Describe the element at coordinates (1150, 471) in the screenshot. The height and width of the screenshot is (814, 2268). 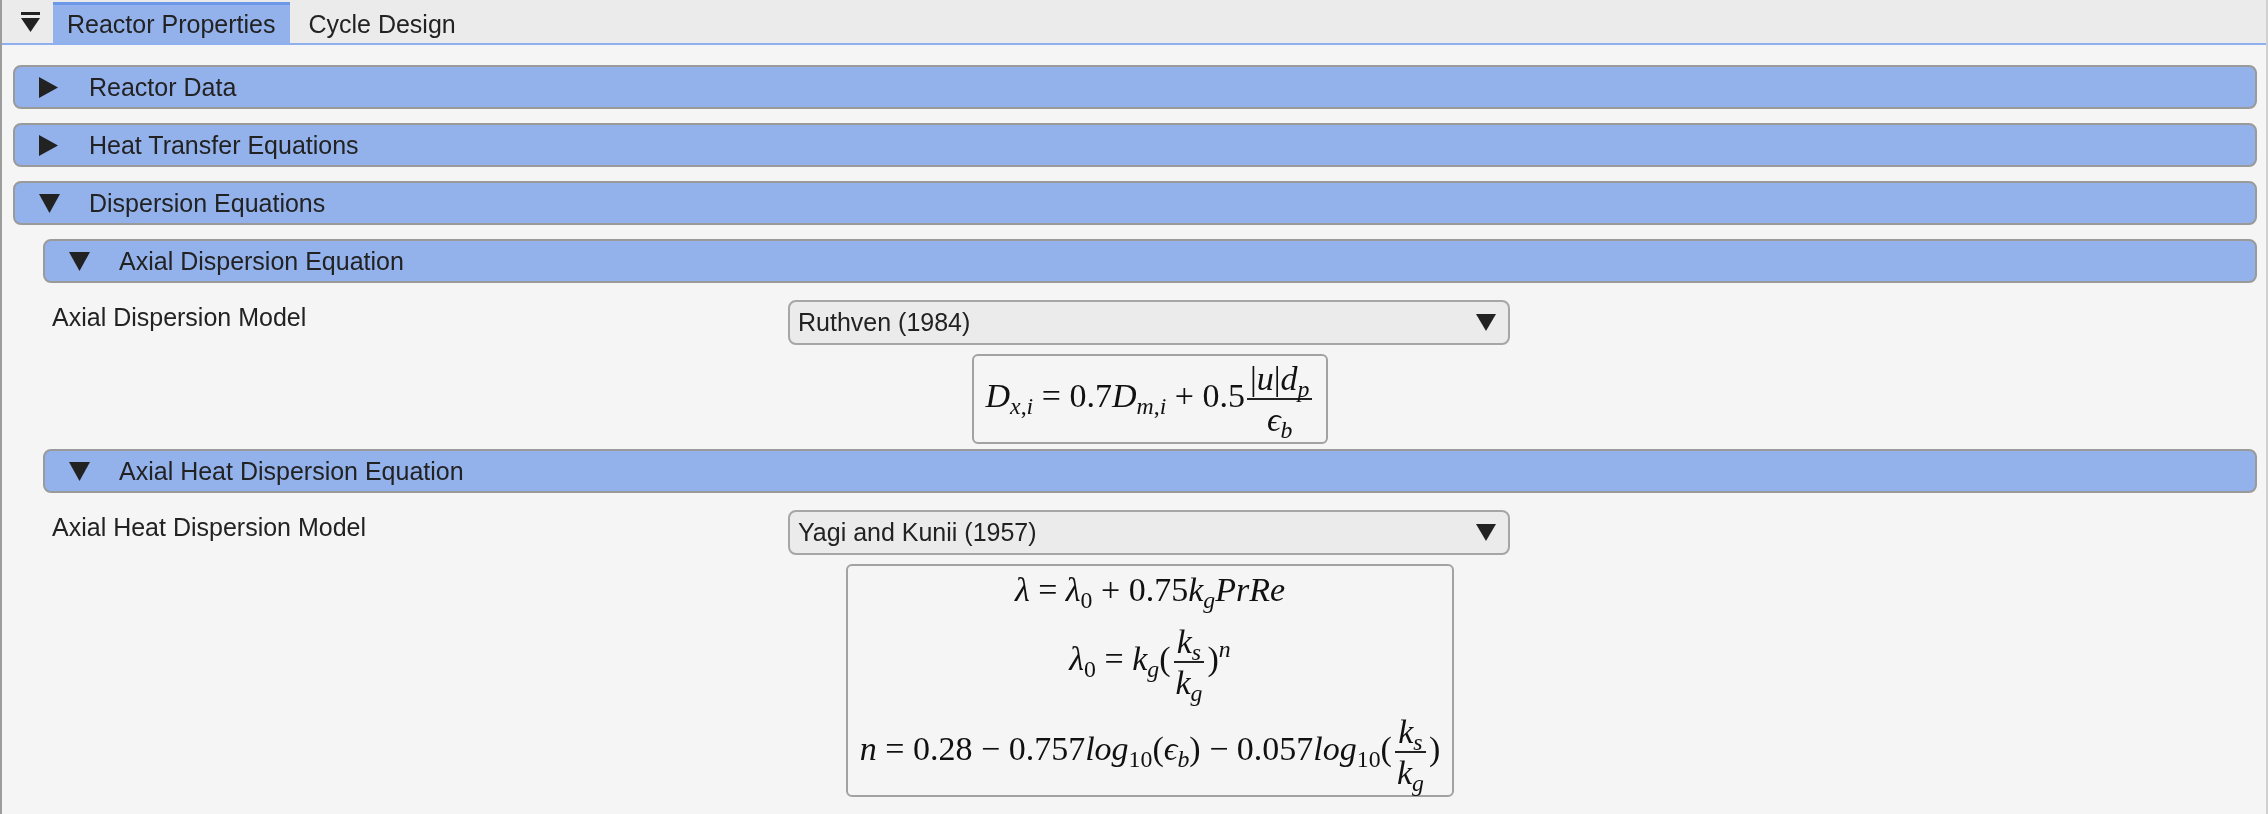
I see `section-header: Axial Heat Dispersion Equation` at that location.